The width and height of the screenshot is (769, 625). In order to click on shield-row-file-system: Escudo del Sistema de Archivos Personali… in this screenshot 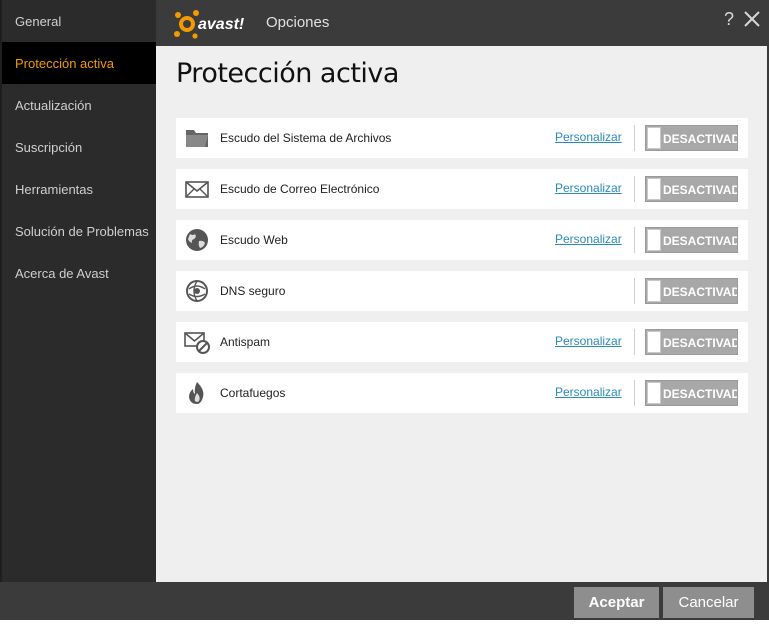, I will do `click(462, 138)`.